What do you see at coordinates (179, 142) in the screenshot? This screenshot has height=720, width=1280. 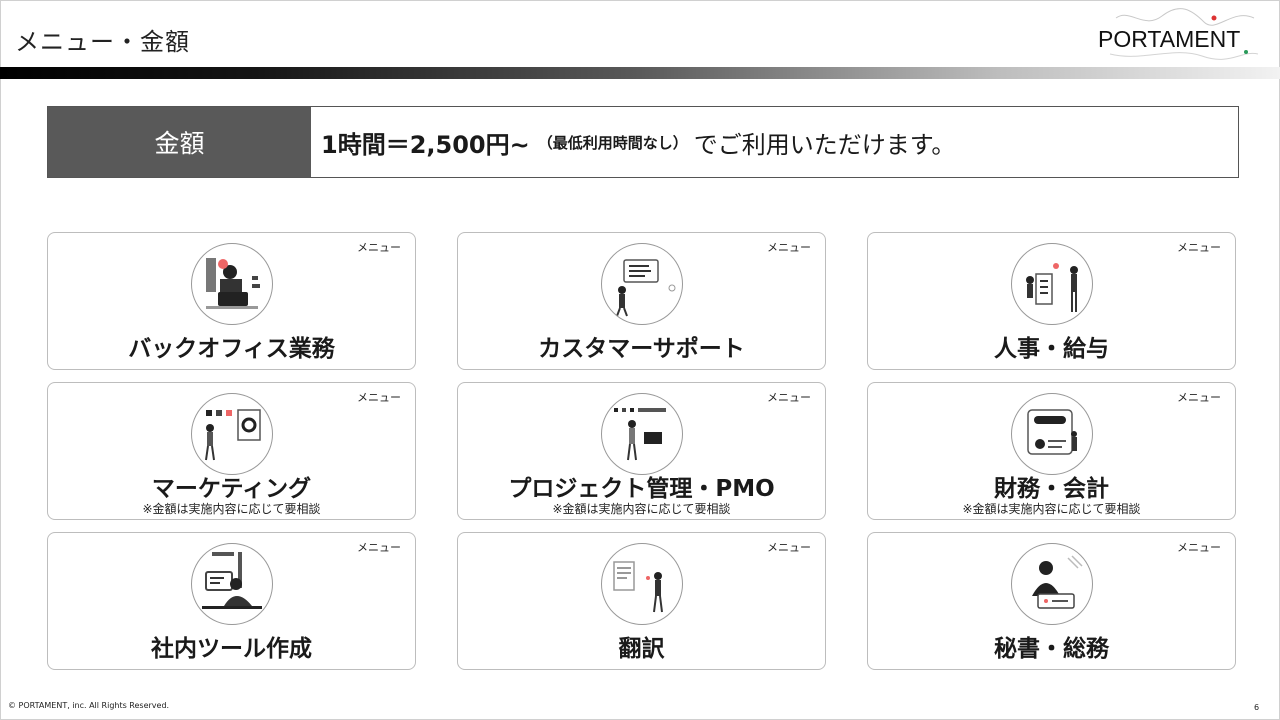 I see `price-label: 金額` at bounding box center [179, 142].